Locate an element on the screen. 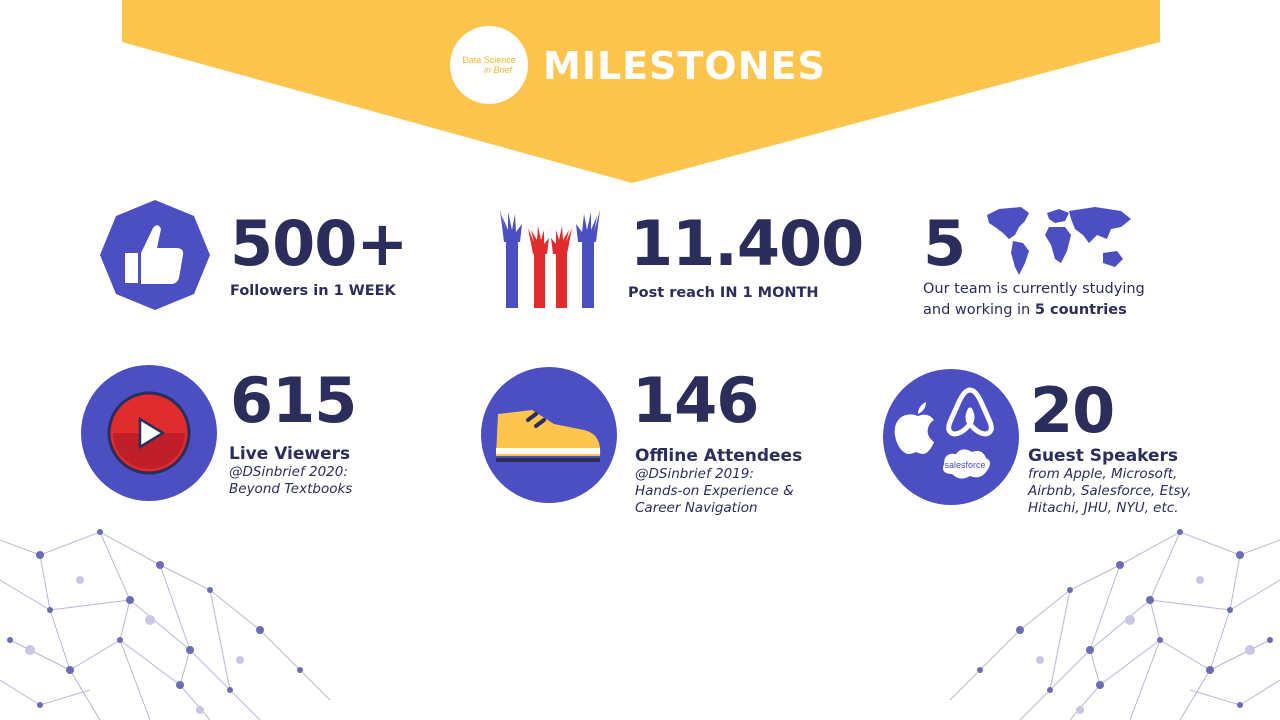 The width and height of the screenshot is (1280, 720). stat-attendees-detail-line2: Hands-on Experience & is located at coordinates (714, 491).